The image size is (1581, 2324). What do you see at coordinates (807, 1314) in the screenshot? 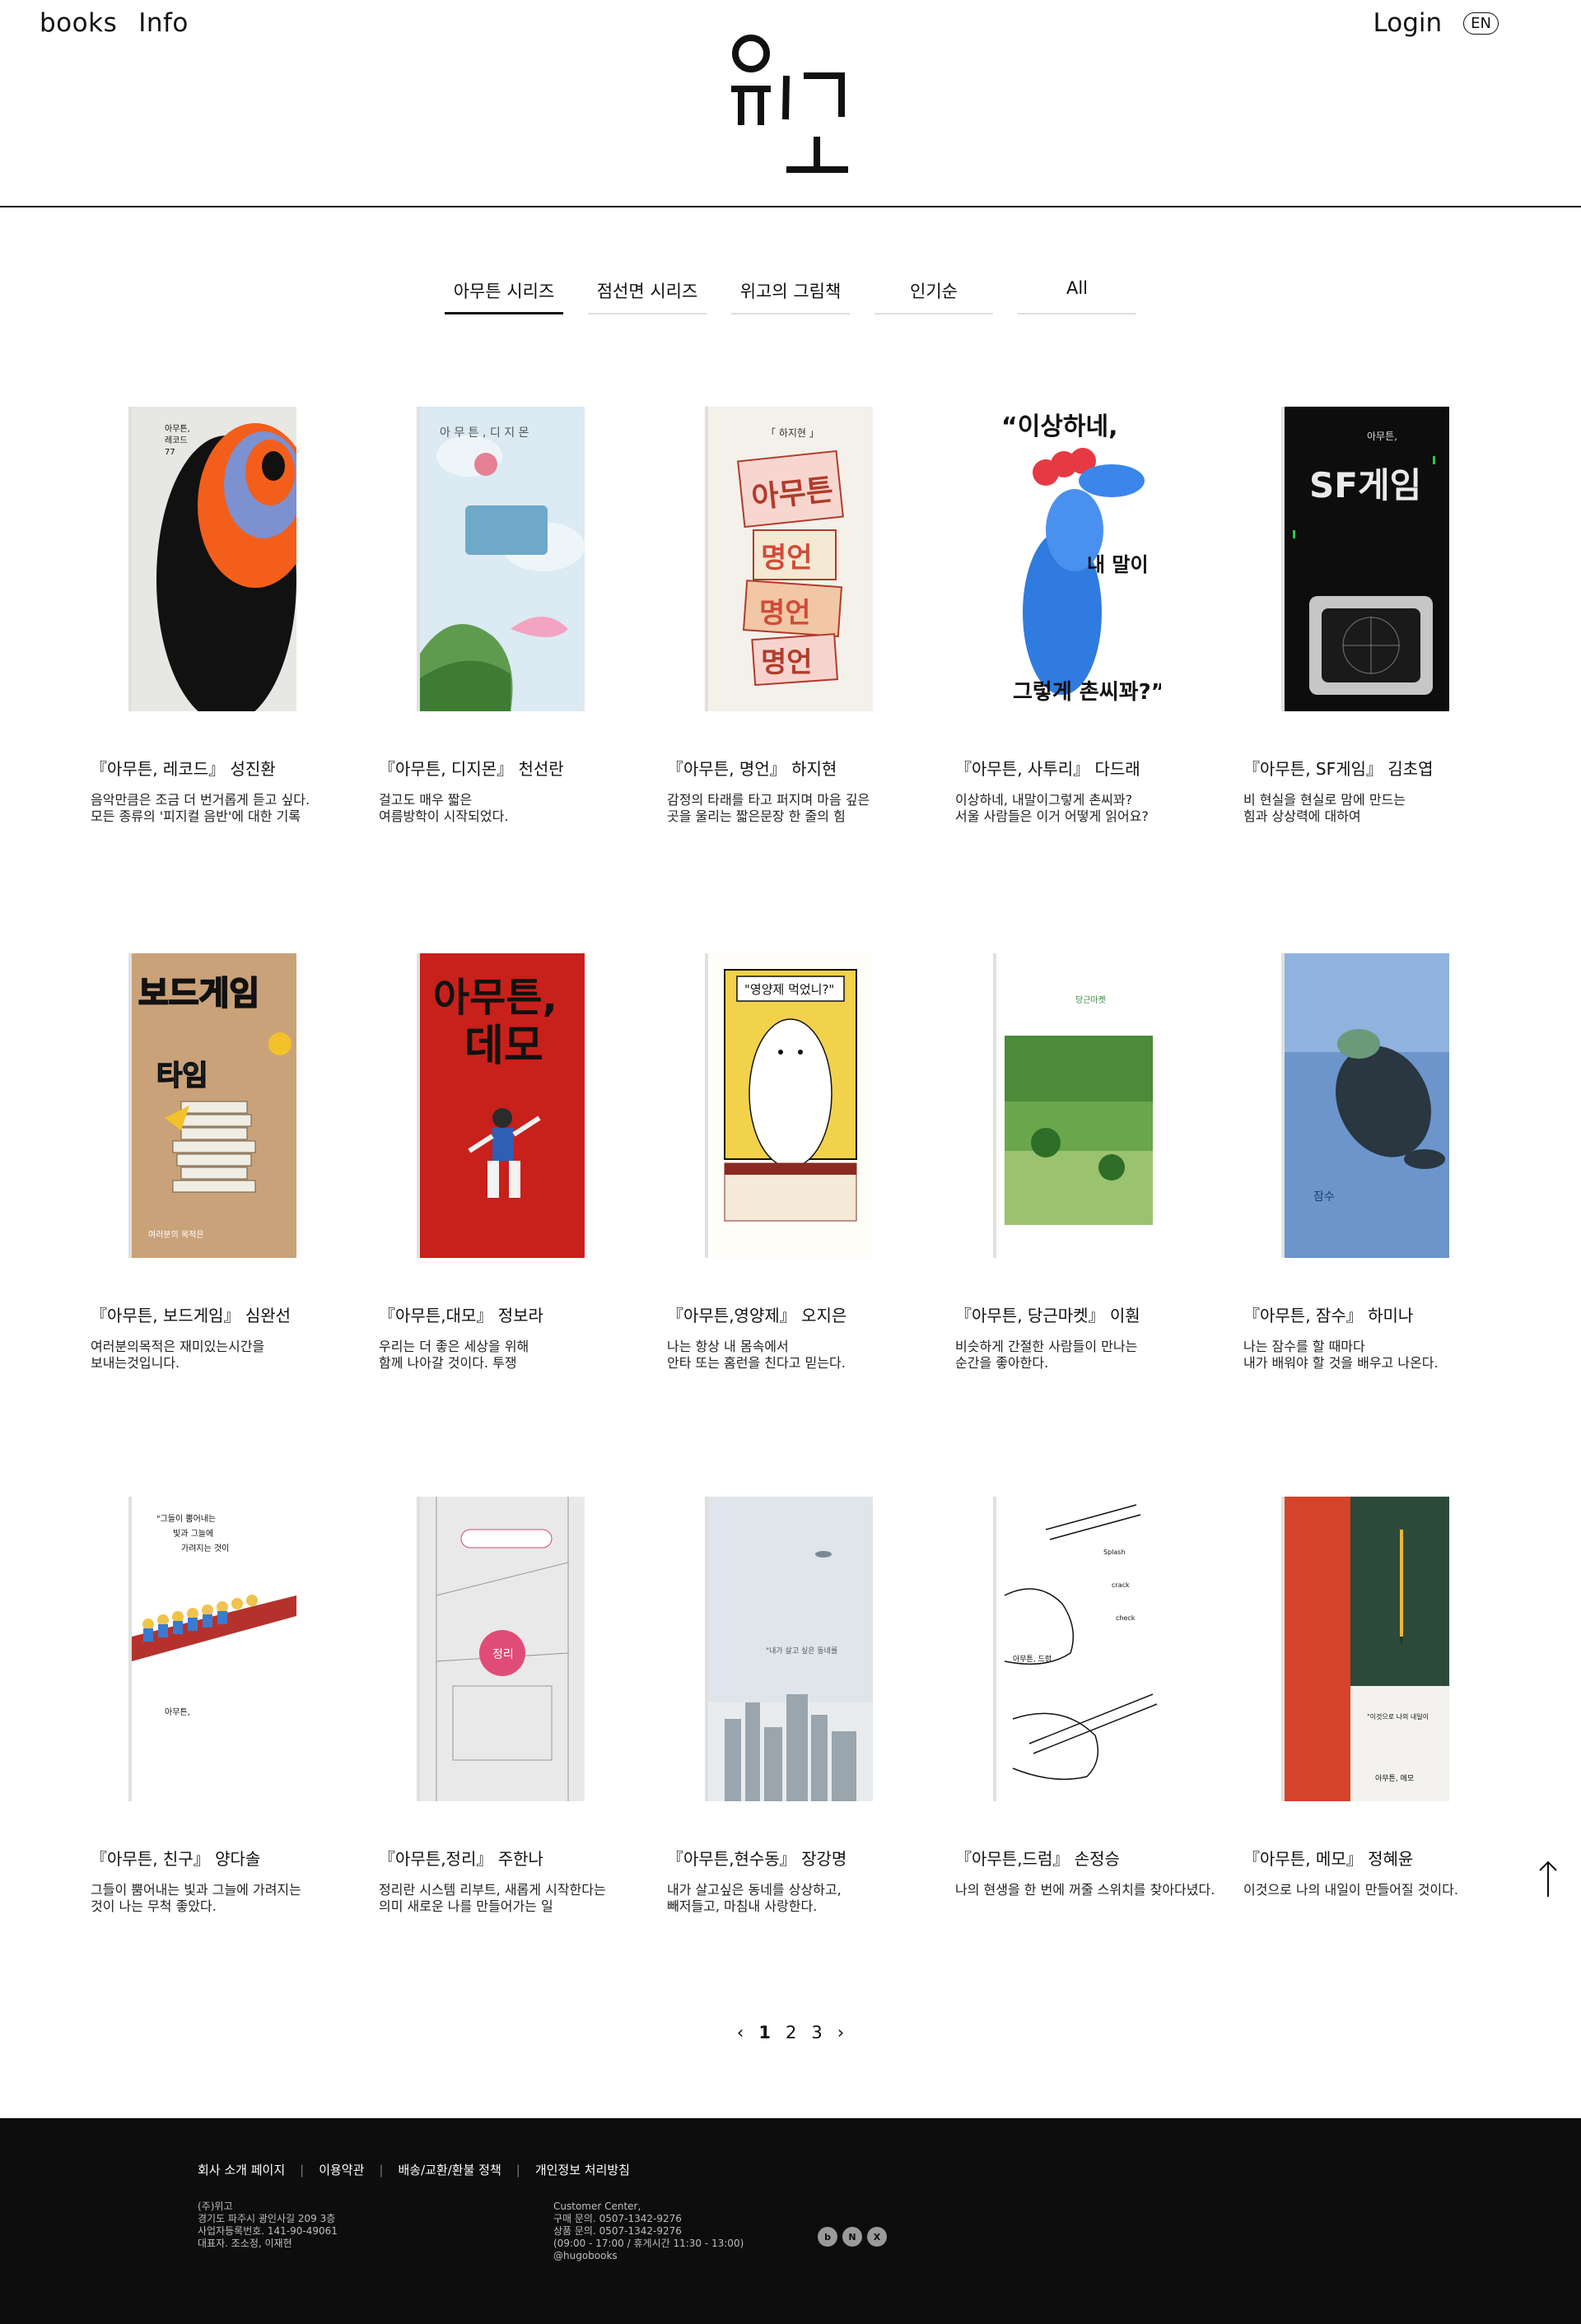
I see `book-title: 『아무튼,영양제』 오지은` at bounding box center [807, 1314].